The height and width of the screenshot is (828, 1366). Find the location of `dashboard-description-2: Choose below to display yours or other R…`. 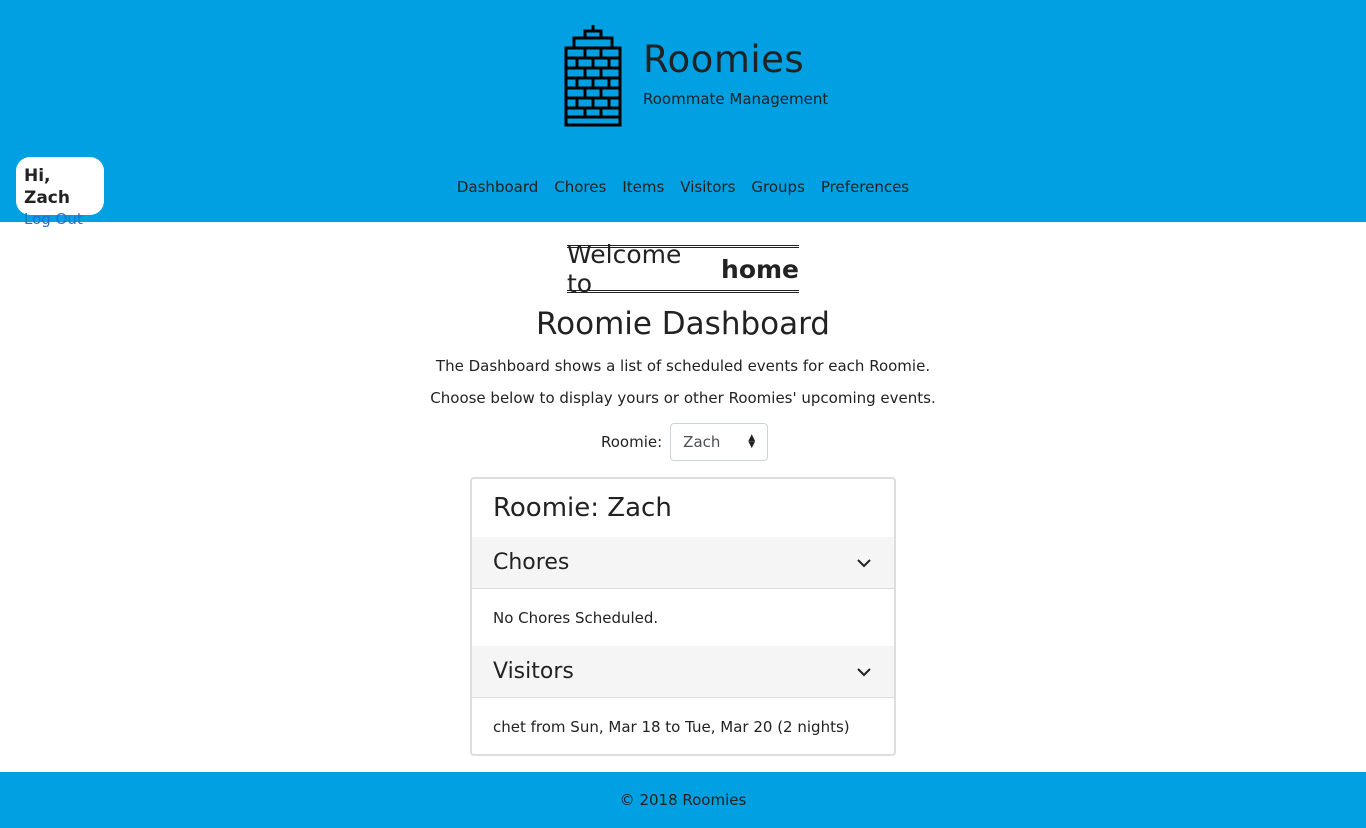

dashboard-description-2: Choose below to display yours or other R… is located at coordinates (683, 398).